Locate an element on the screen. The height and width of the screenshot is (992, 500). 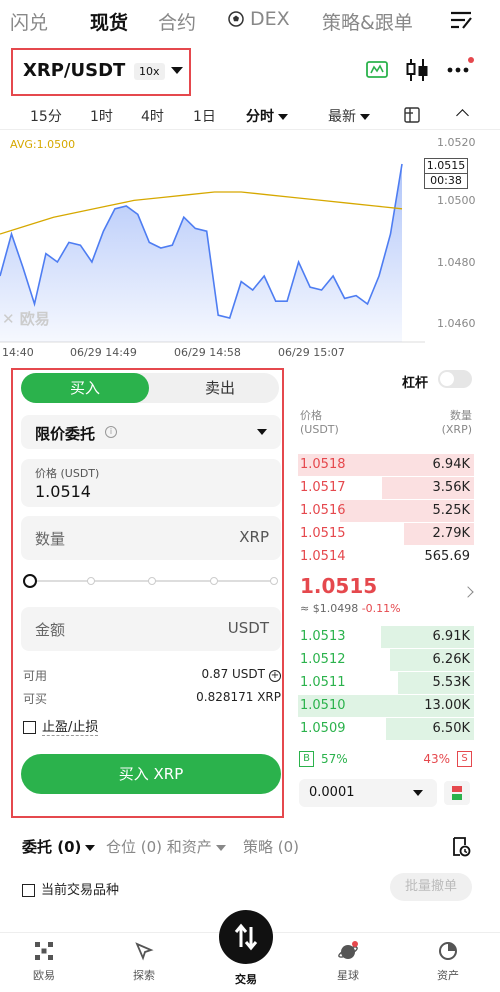
add-funds-icon: + is located at coordinates (275, 676).